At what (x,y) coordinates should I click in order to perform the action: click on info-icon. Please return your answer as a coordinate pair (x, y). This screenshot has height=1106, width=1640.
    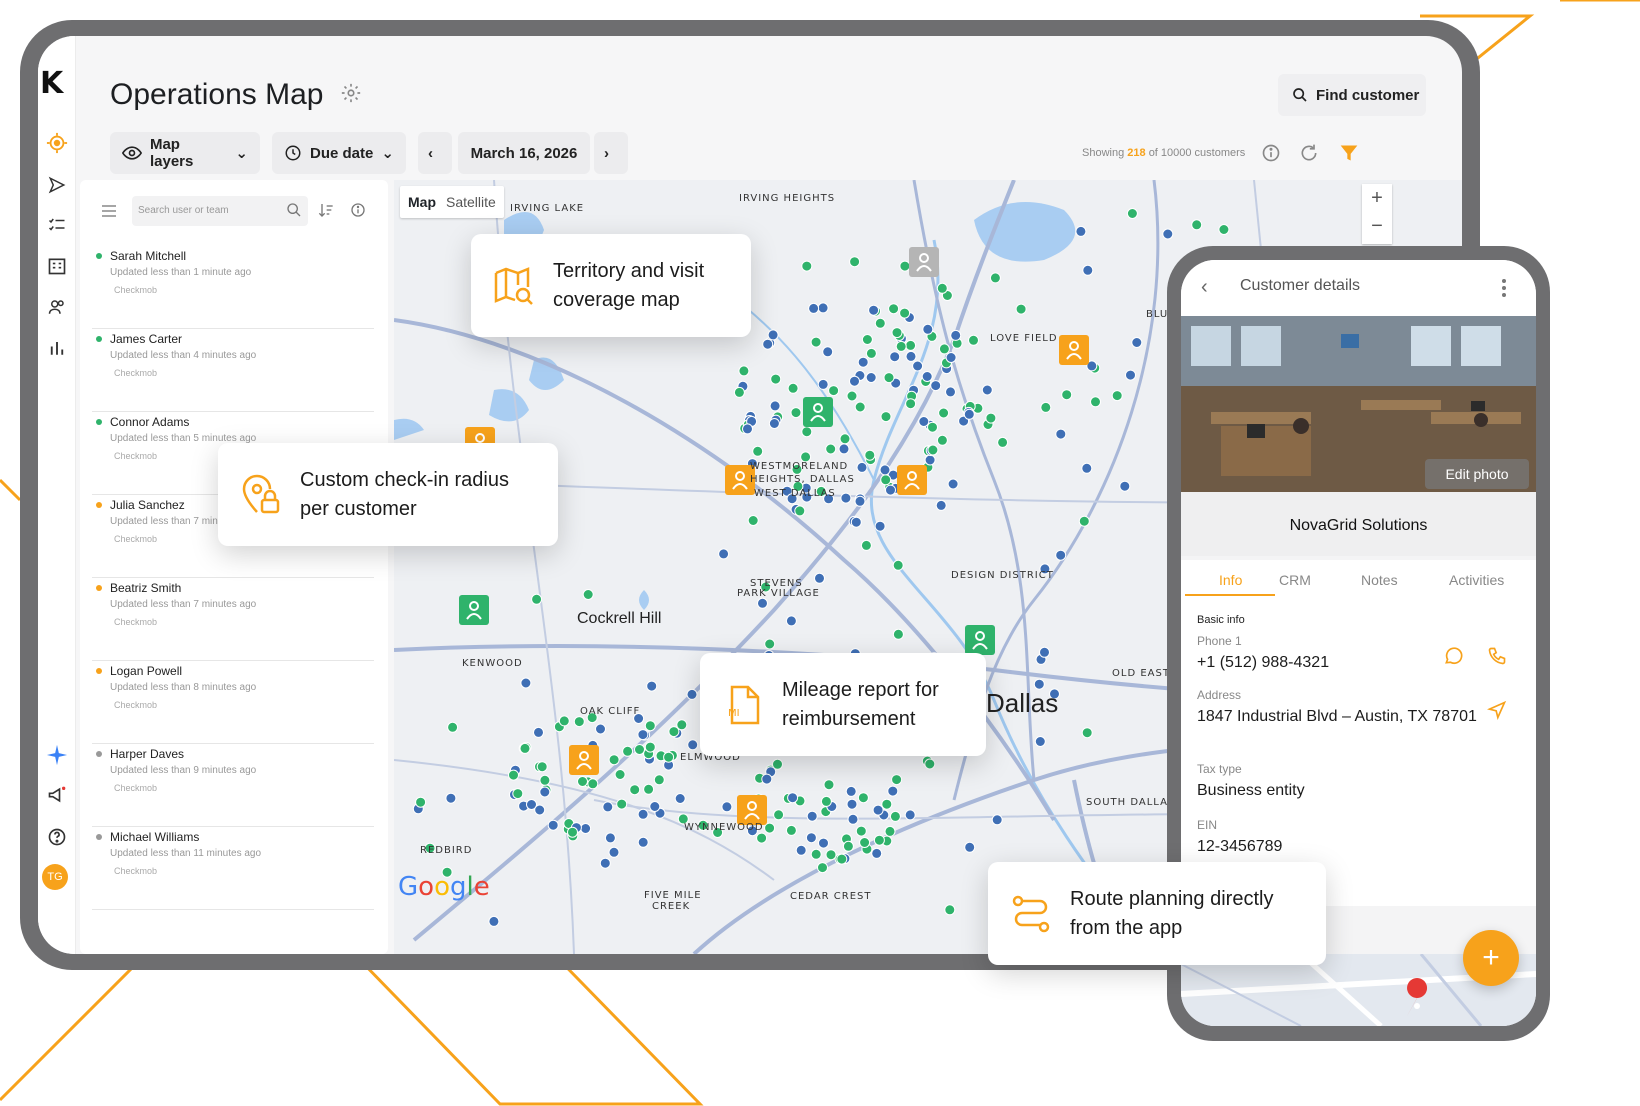
    Looking at the image, I should click on (1271, 153).